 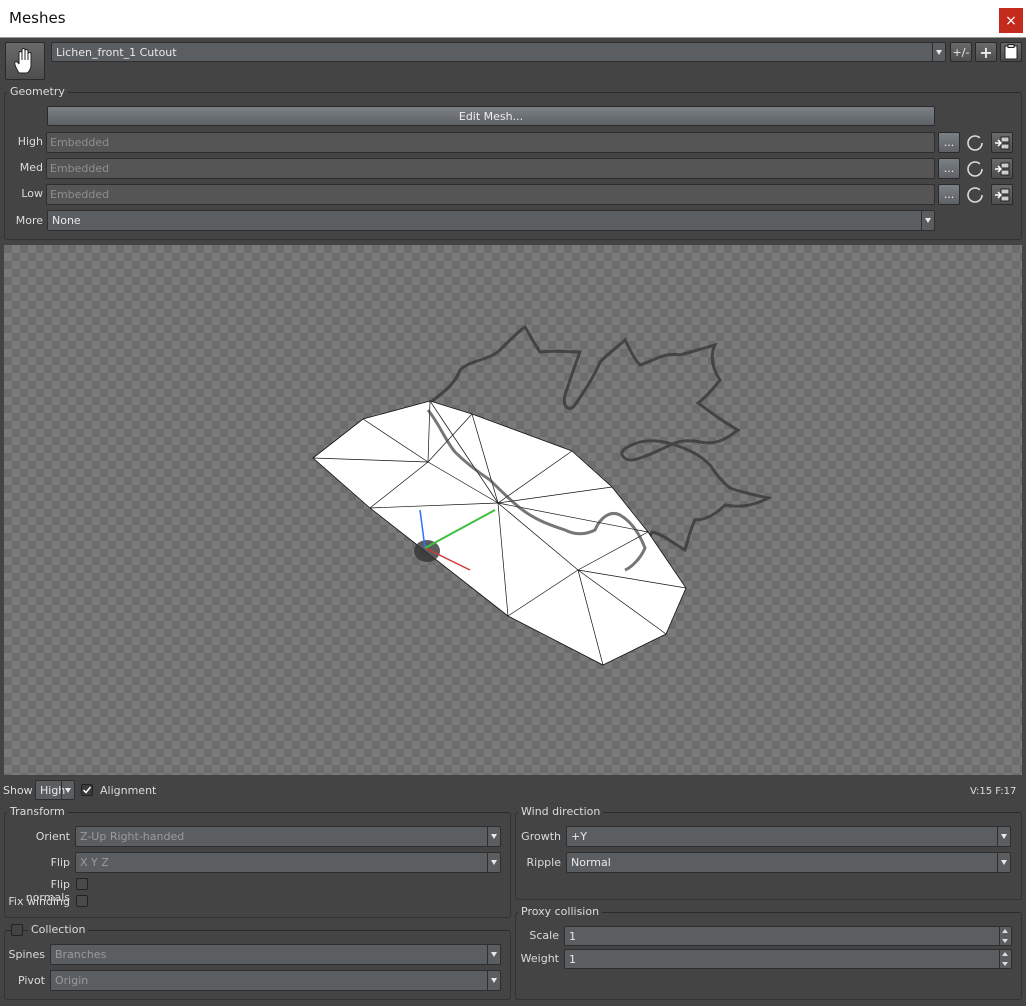 I want to click on pivot-select: Origin, so click(x=275, y=980).